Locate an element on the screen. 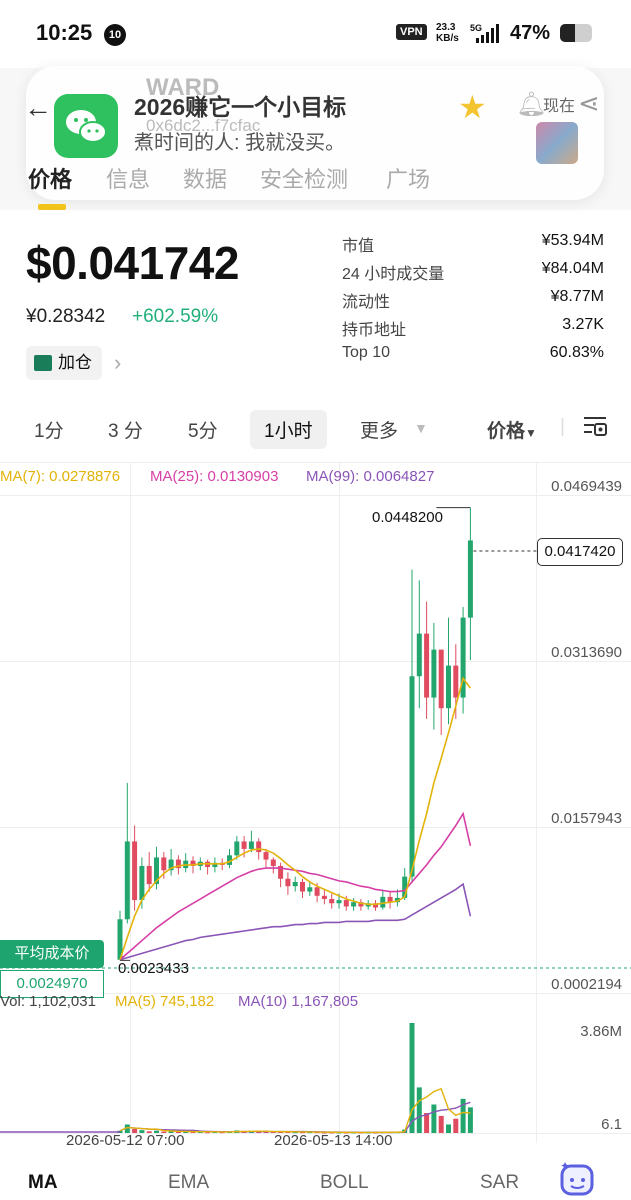 This screenshot has width=631, height=1200. current-price-label: 0.0417420 is located at coordinates (580, 552).